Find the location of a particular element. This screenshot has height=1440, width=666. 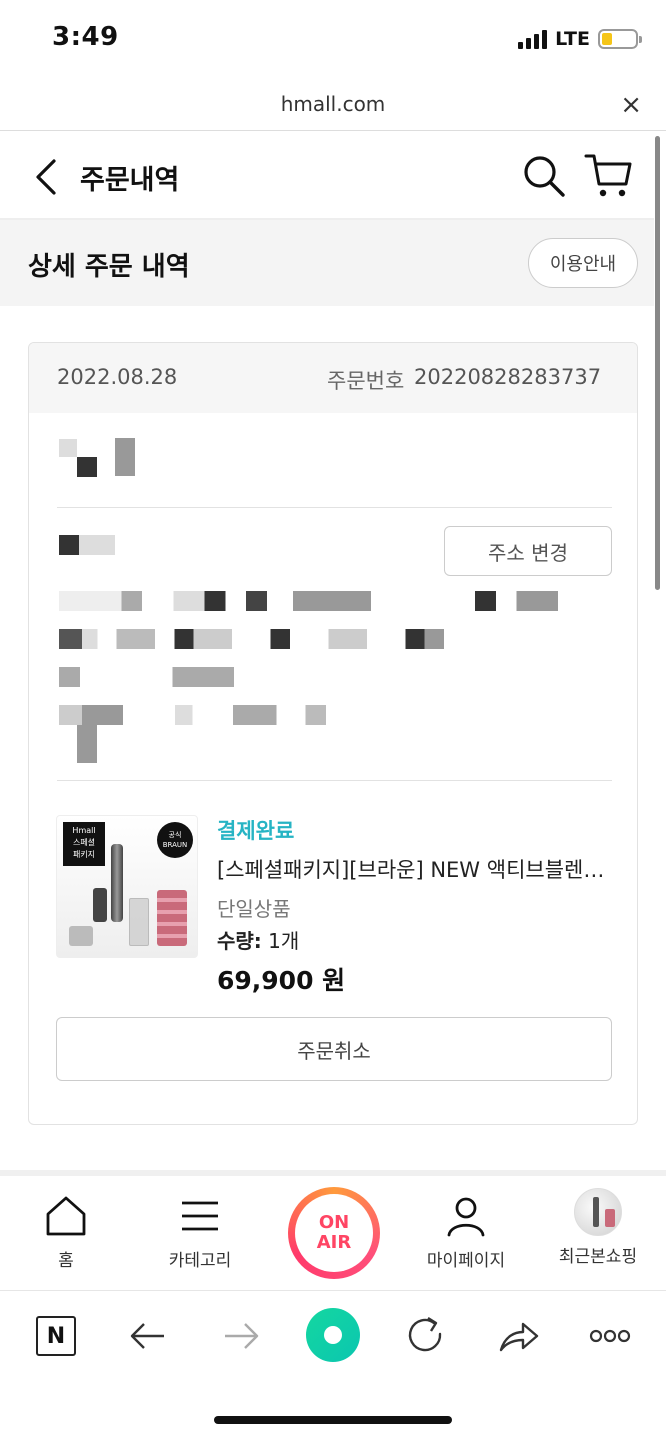

image-badge-left: Hmall 스페셜 패키지 is located at coordinates (84, 844).